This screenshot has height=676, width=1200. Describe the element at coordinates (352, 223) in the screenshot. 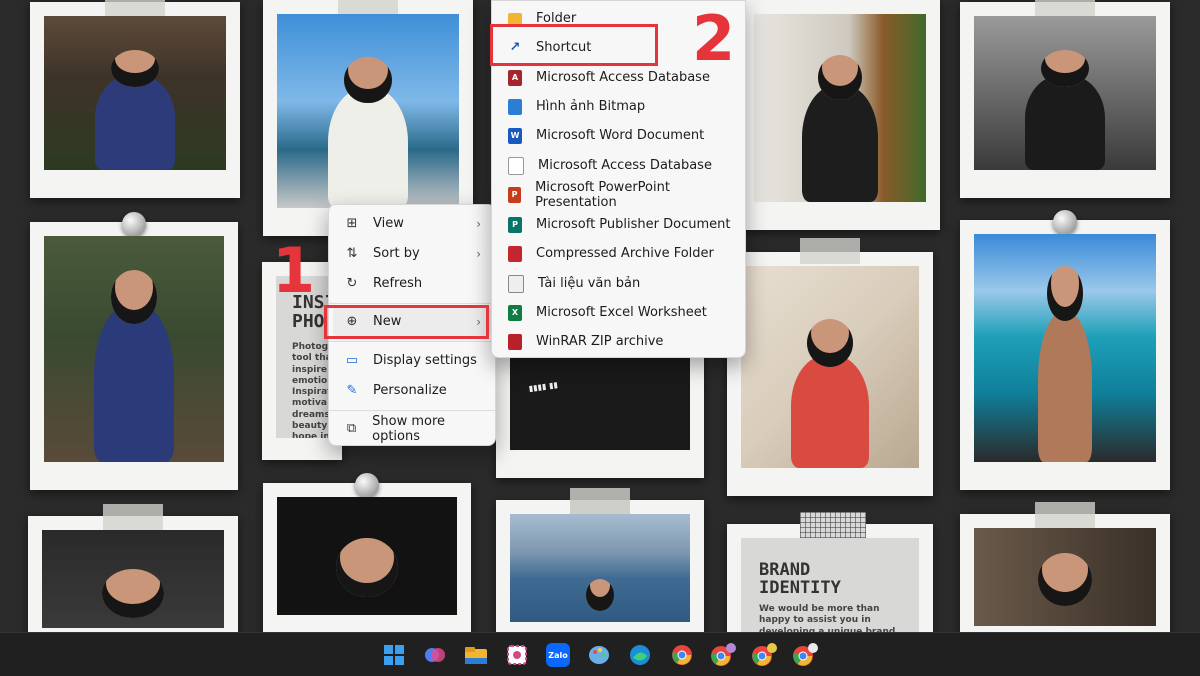

I see `grid-icon: ⊞` at that location.